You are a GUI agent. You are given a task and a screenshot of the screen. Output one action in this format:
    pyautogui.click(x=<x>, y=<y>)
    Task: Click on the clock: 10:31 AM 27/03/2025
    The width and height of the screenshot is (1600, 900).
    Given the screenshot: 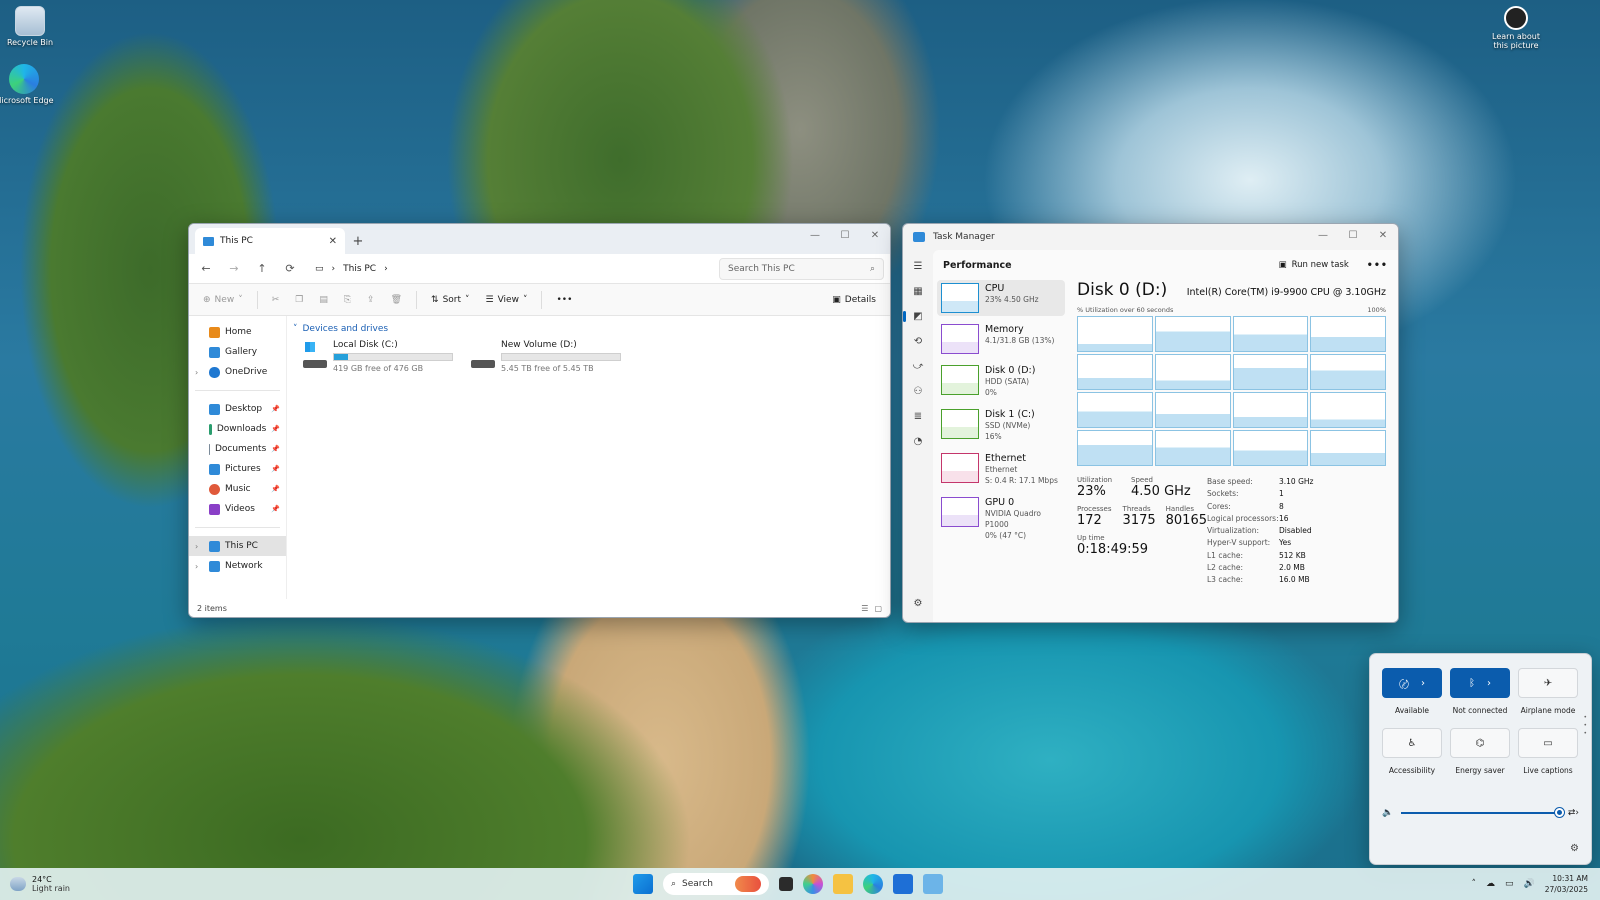 What is the action you would take?
    pyautogui.click(x=1566, y=884)
    